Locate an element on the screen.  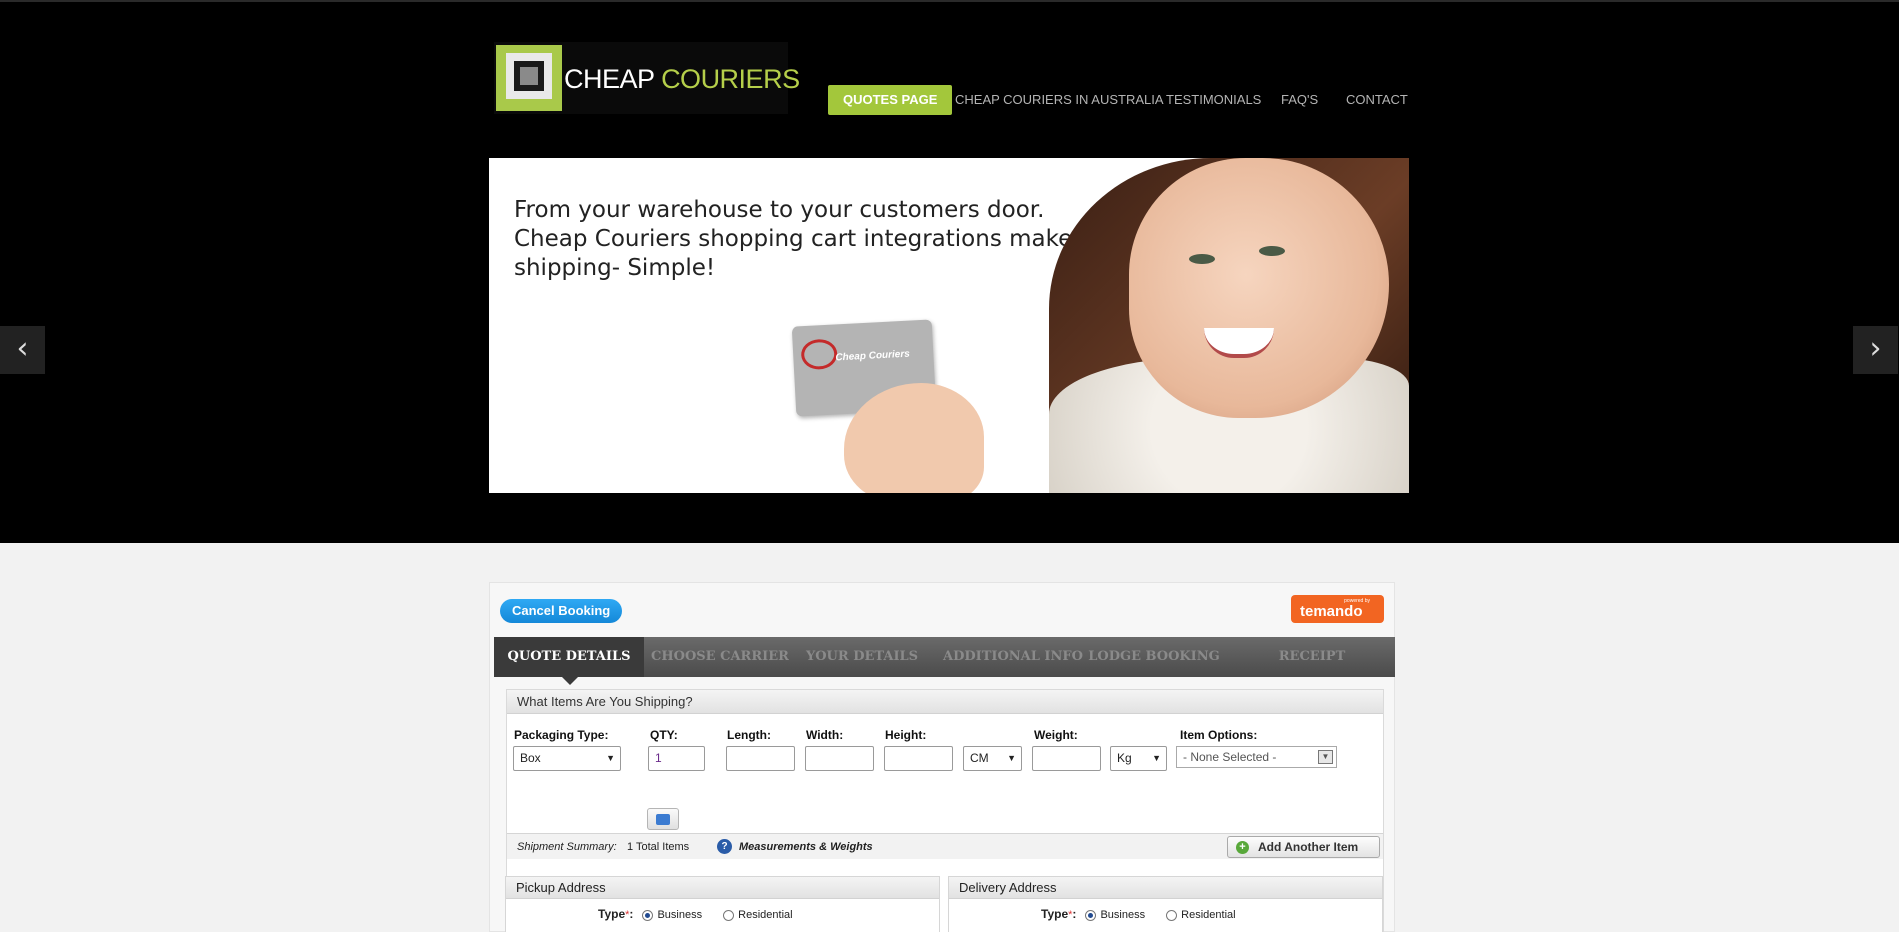
logo-mark-icon is located at coordinates (529, 78).